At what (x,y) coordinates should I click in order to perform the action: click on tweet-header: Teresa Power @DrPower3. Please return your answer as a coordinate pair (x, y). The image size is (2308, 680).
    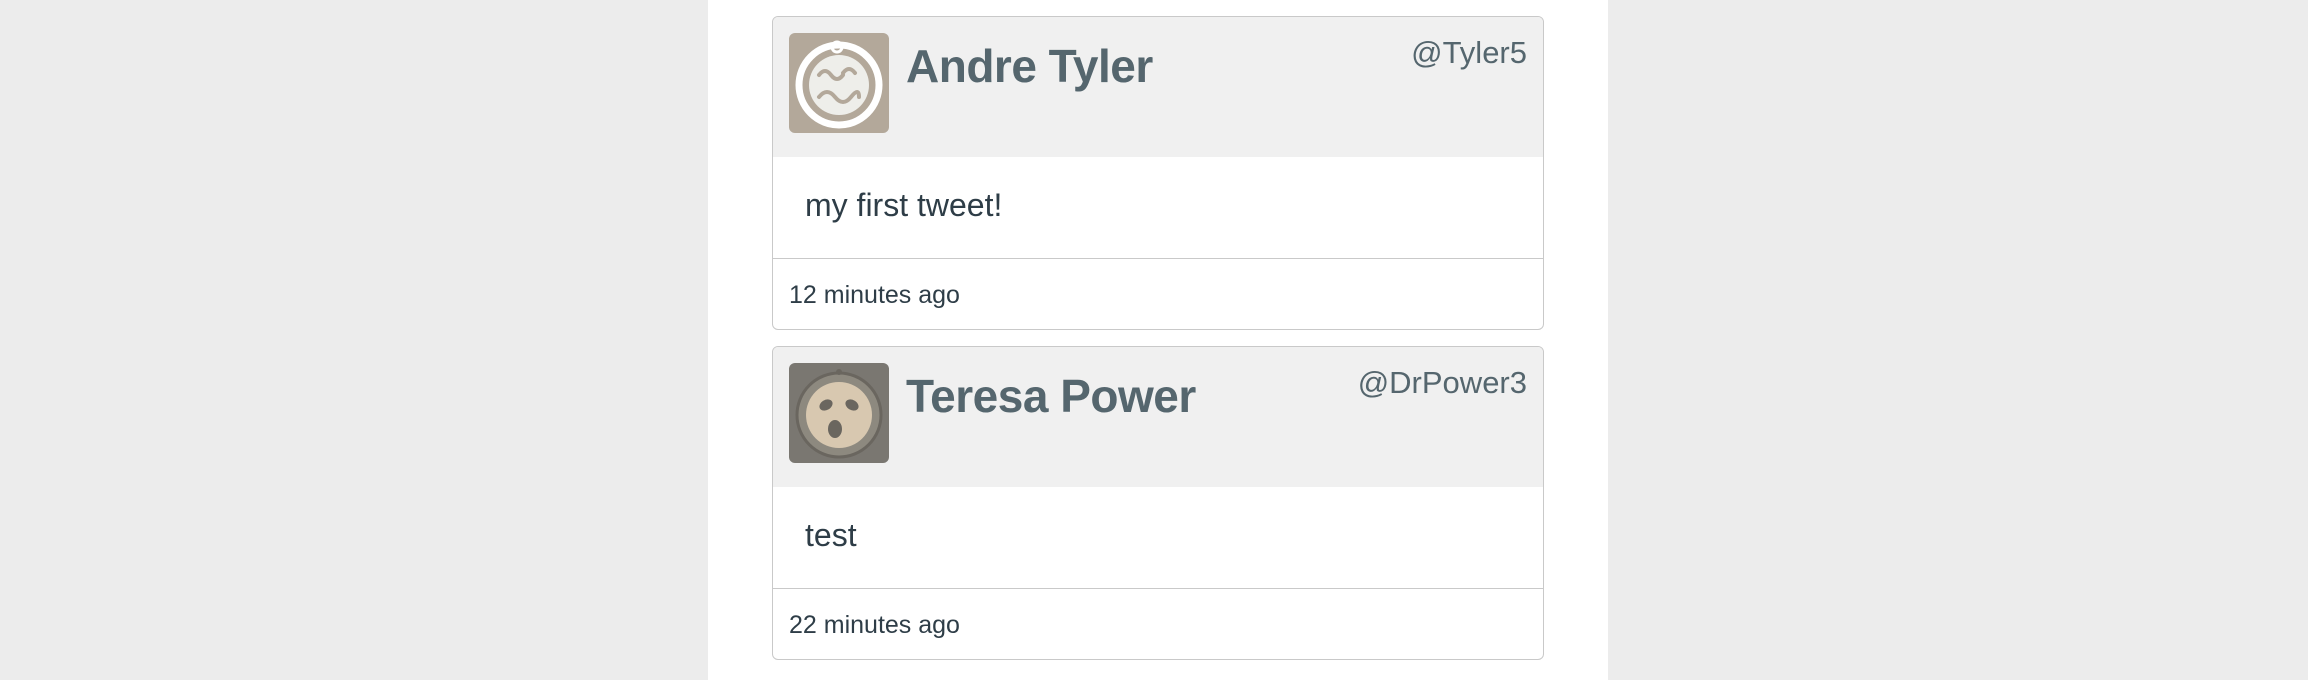
    Looking at the image, I should click on (1158, 417).